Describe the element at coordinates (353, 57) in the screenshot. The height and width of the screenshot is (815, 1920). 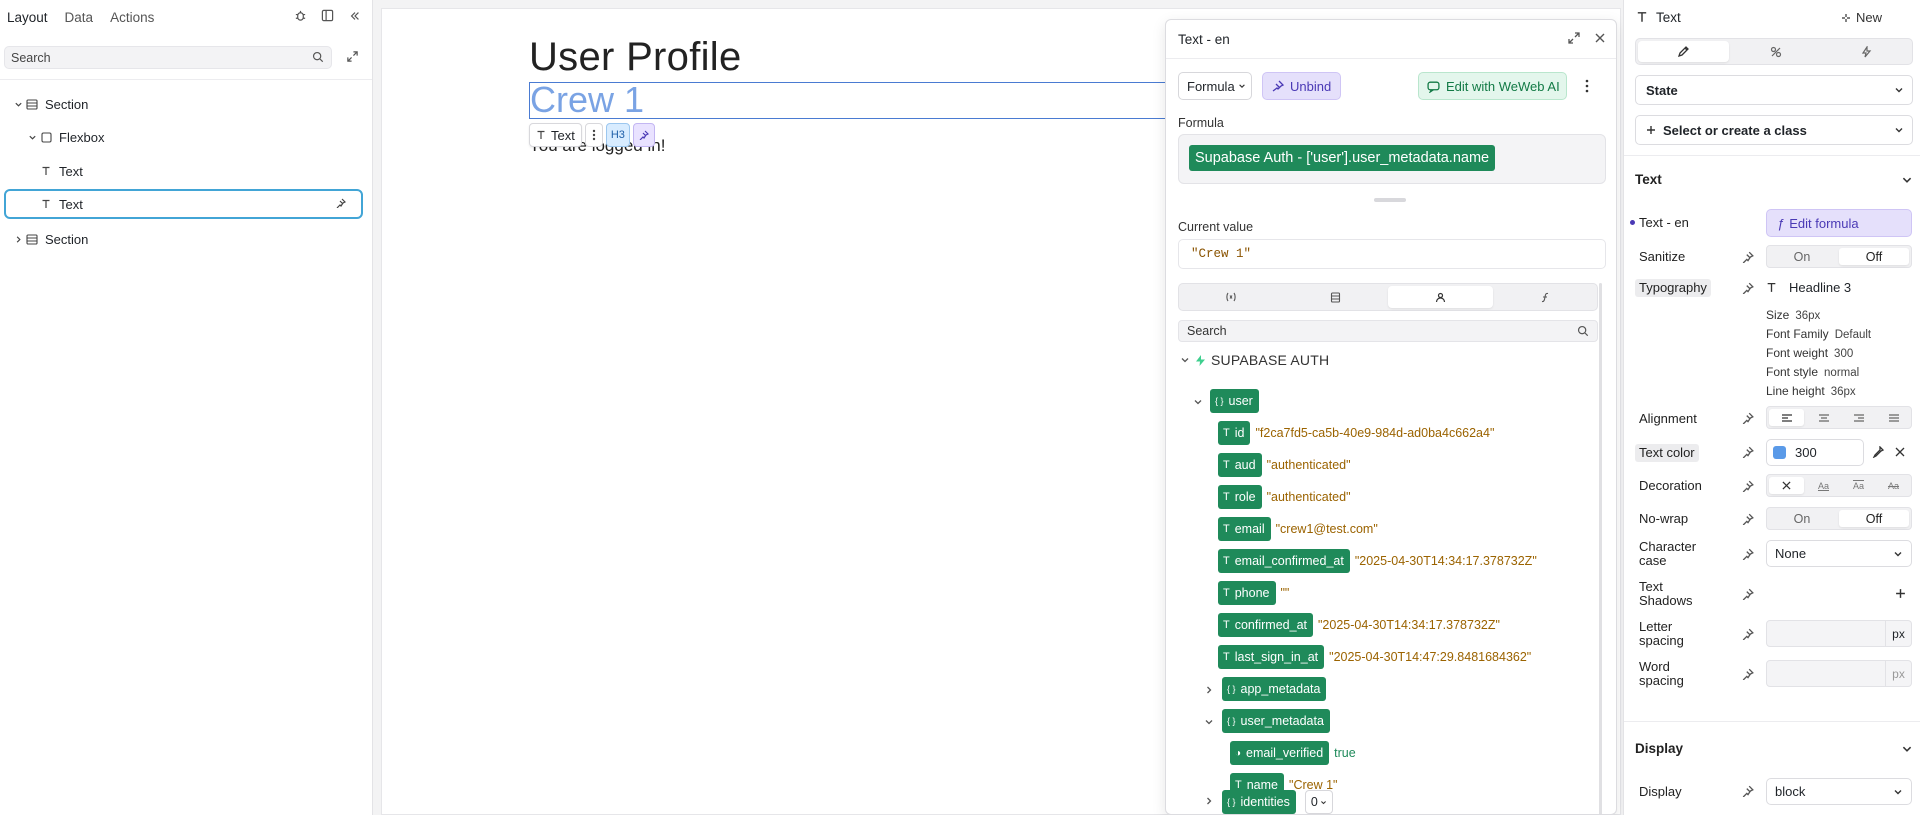
I see `expand-all-icon` at that location.